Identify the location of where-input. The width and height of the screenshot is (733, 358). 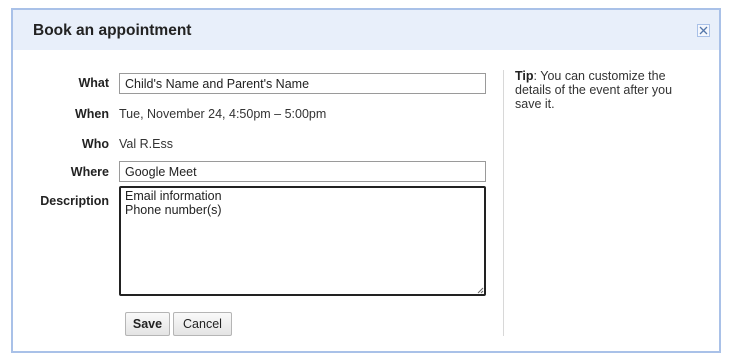
(302, 171).